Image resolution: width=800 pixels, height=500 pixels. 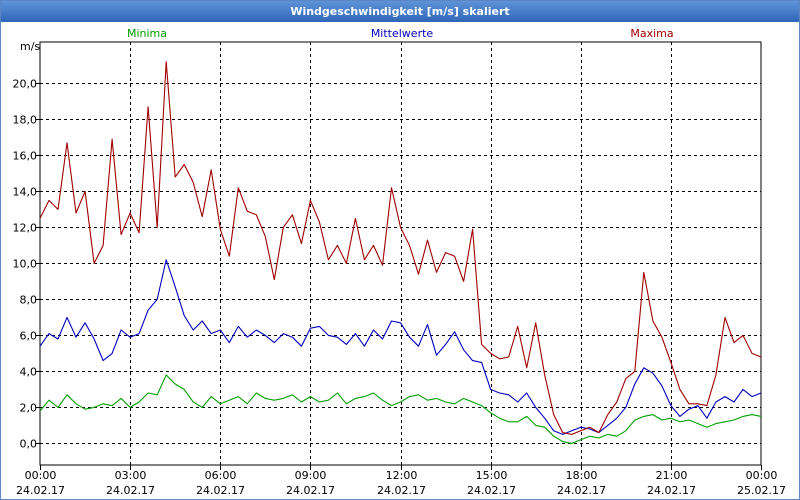 I want to click on y-tick-label: 6,0, so click(x=29, y=336).